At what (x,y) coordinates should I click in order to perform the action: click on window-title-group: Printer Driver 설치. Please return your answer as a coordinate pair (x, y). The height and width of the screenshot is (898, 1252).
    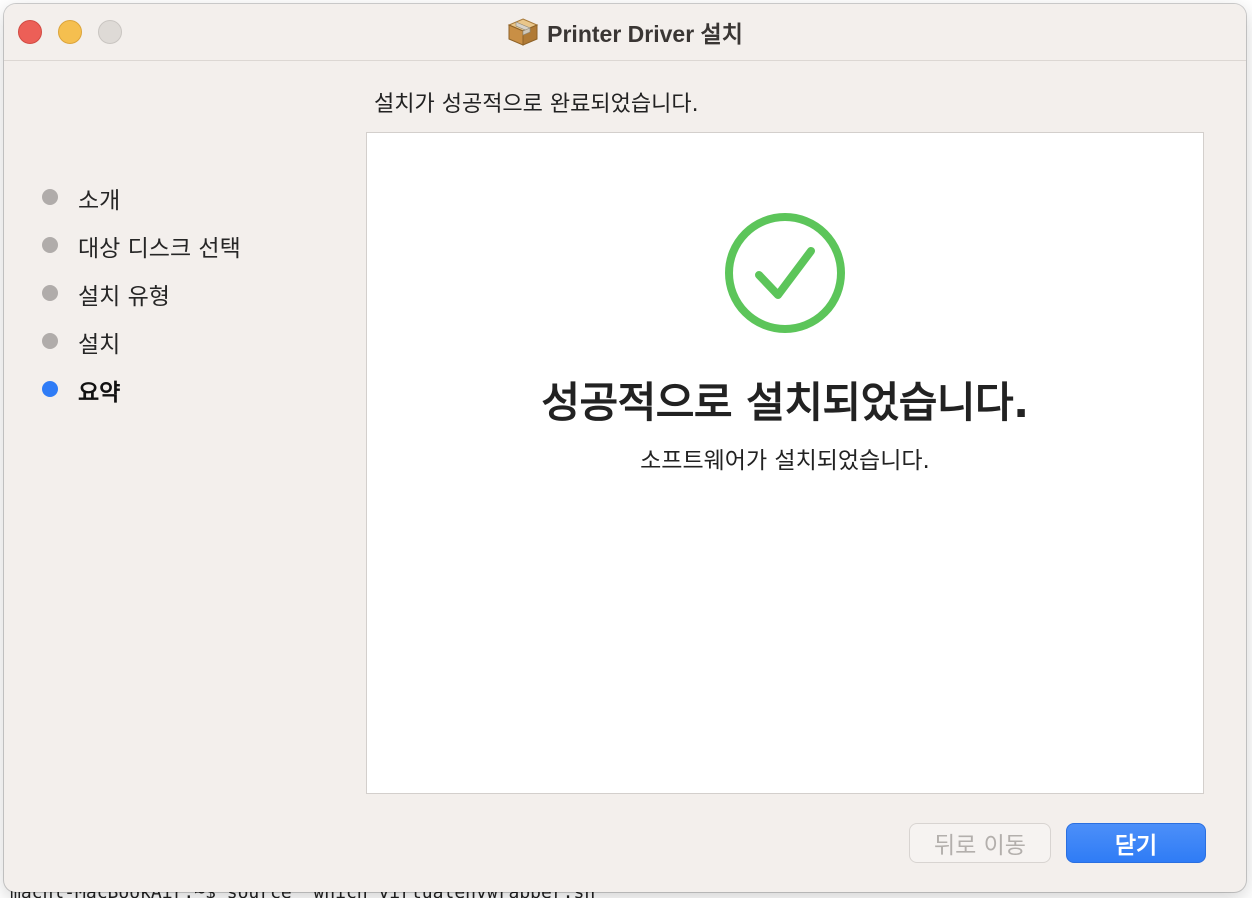
    Looking at the image, I should click on (625, 32).